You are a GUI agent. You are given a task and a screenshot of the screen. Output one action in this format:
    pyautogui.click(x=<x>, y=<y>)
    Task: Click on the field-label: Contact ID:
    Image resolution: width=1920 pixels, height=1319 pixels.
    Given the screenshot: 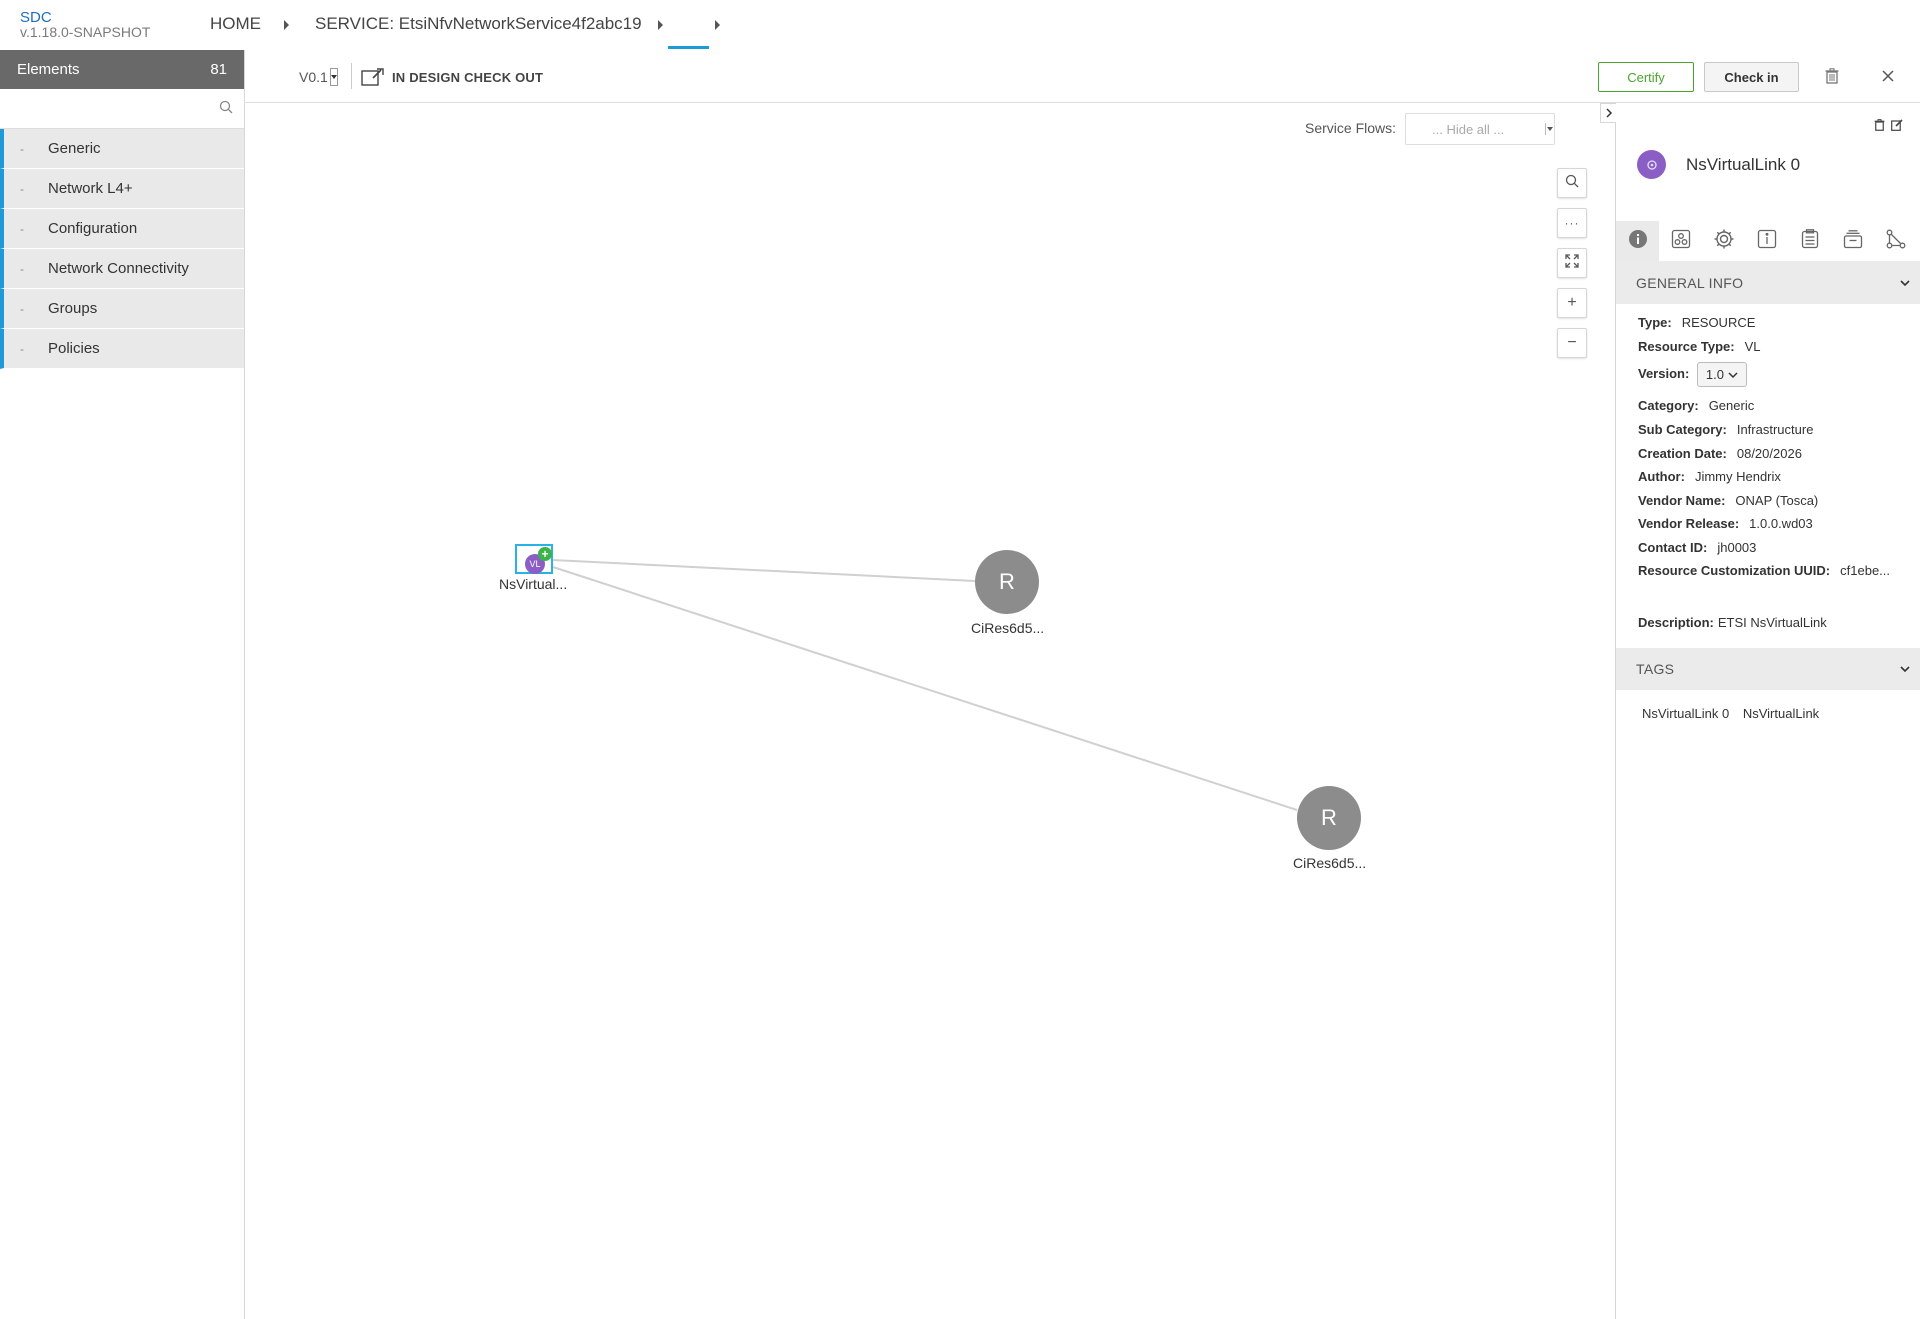 What is the action you would take?
    pyautogui.click(x=1673, y=547)
    